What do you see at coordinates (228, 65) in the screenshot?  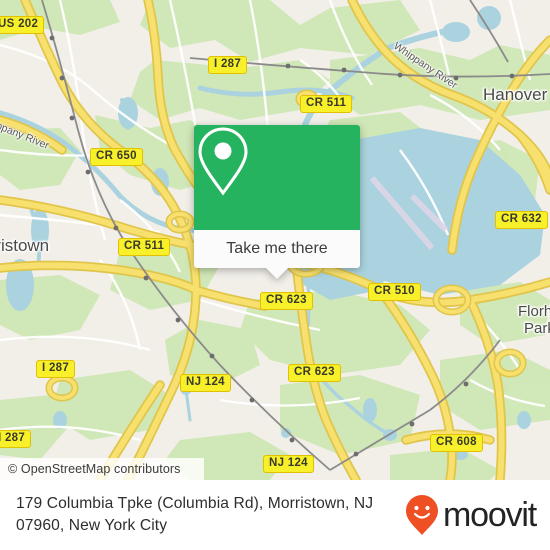 I see `road-shield-i-287-north: I 287` at bounding box center [228, 65].